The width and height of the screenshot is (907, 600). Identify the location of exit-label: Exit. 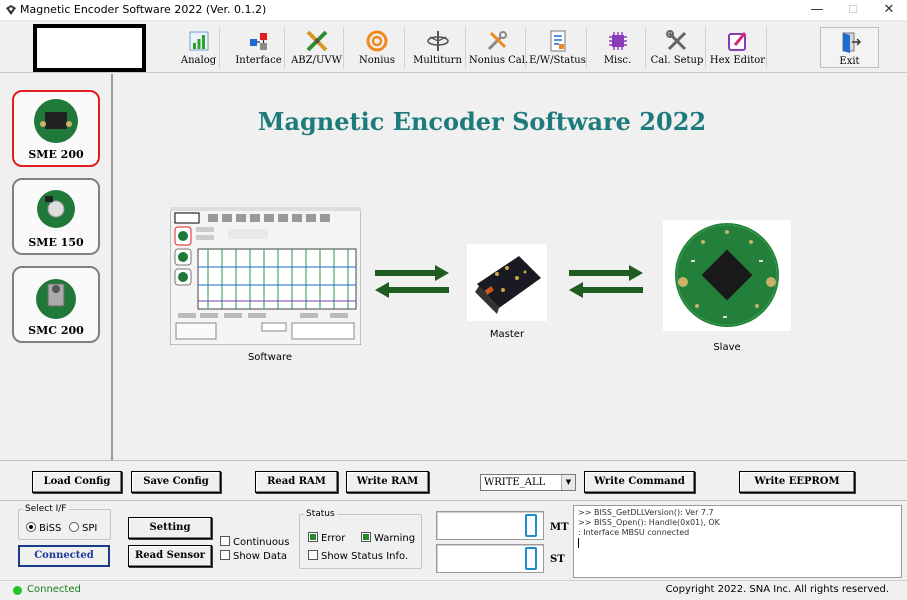
(849, 61).